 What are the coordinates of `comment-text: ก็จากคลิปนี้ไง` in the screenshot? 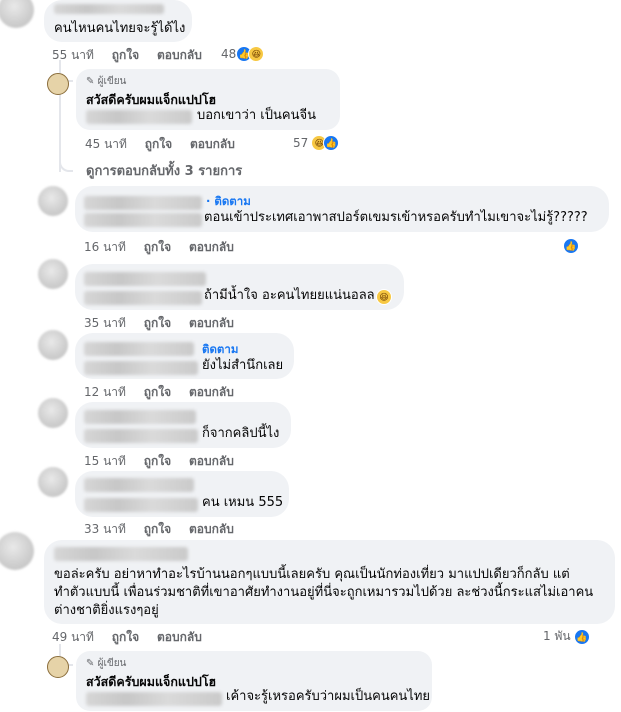 It's located at (241, 433).